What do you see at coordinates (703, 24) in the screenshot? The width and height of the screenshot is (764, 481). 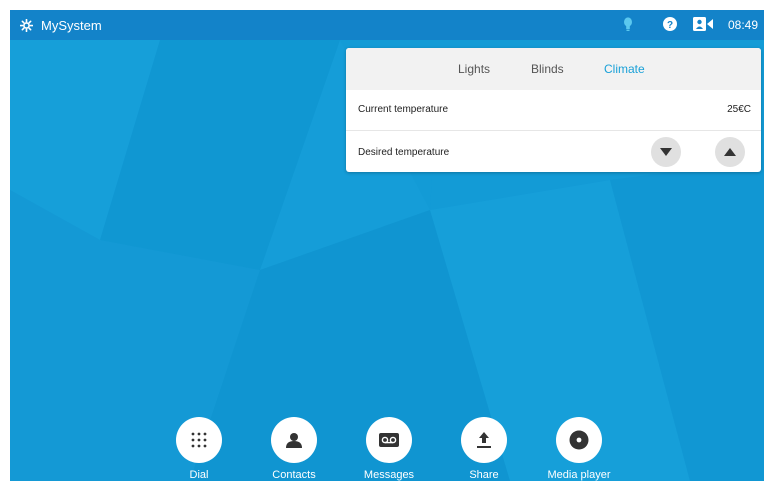 I see `camera-icon` at bounding box center [703, 24].